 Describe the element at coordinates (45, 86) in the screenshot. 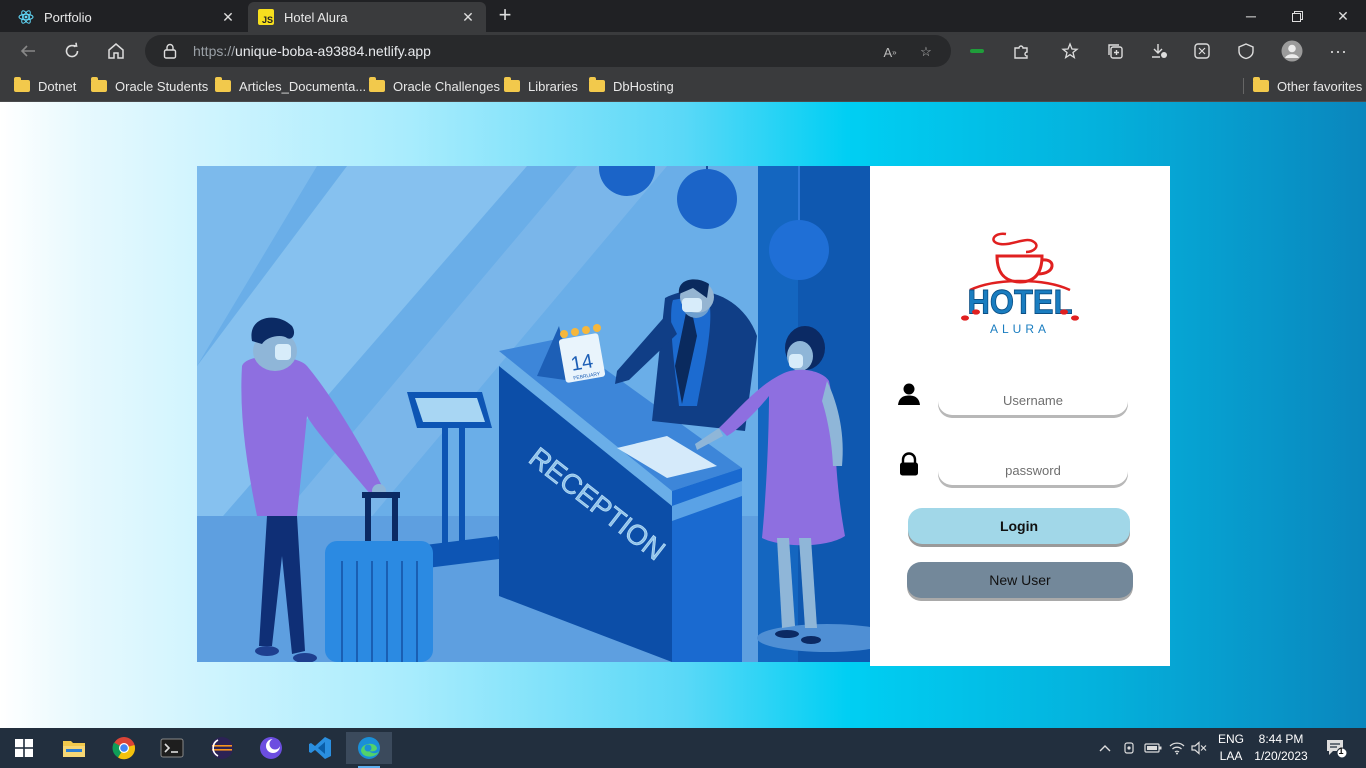

I see `bookmark-folder: Dotnet` at that location.